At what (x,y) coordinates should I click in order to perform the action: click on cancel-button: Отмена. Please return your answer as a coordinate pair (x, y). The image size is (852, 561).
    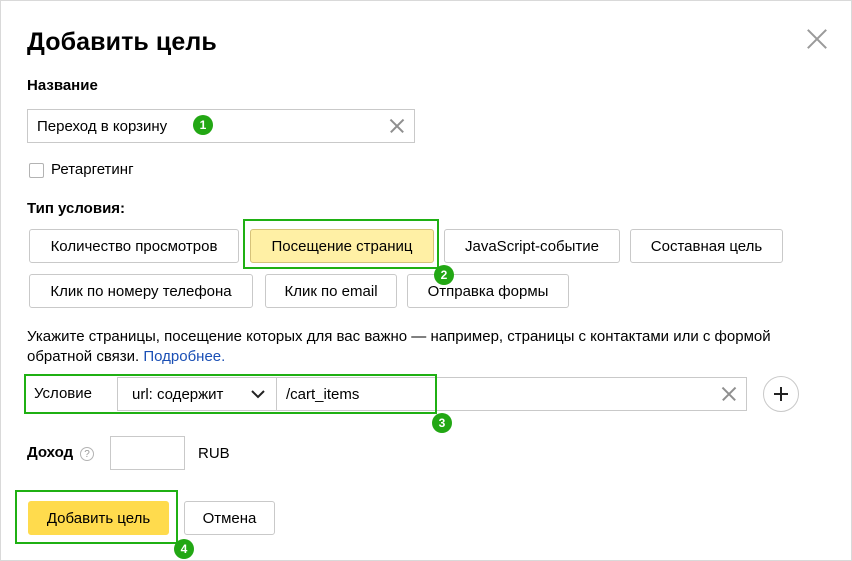
    Looking at the image, I should click on (229, 518).